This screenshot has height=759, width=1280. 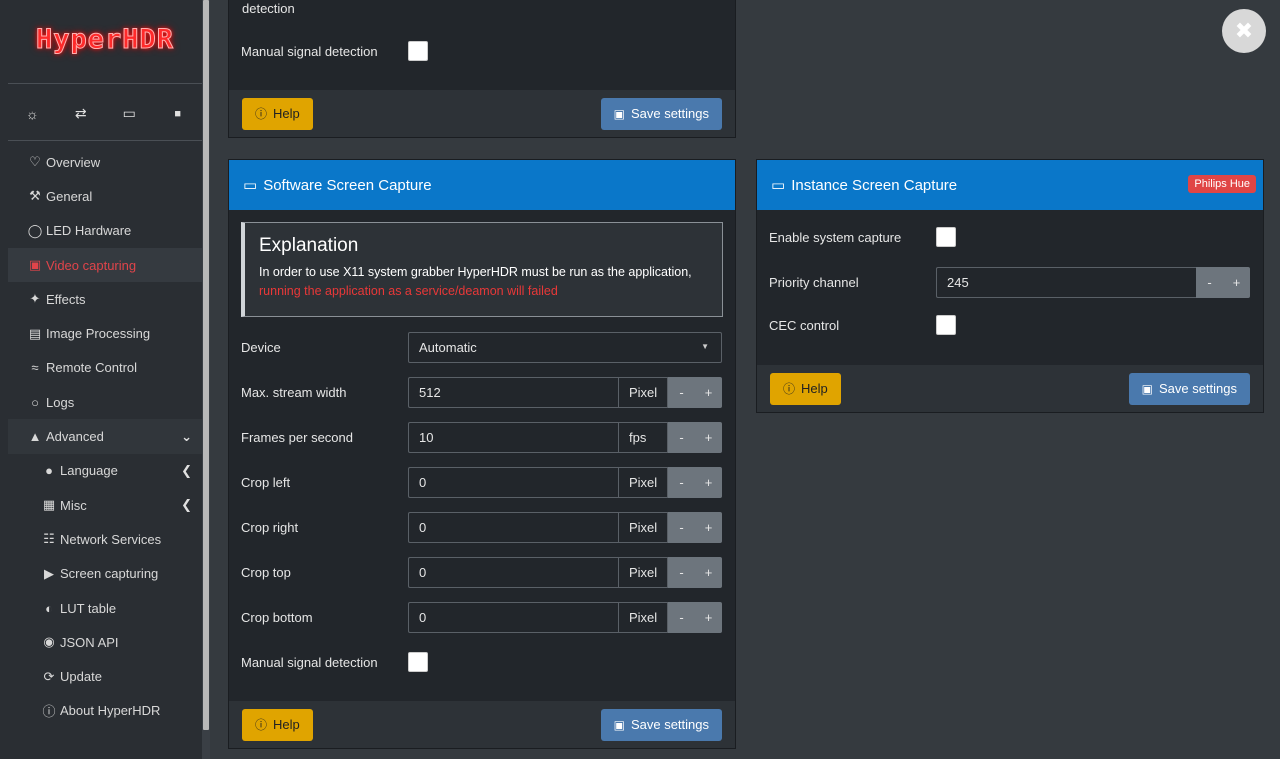 I want to click on adjust-icon: ◐, so click(x=49, y=608).